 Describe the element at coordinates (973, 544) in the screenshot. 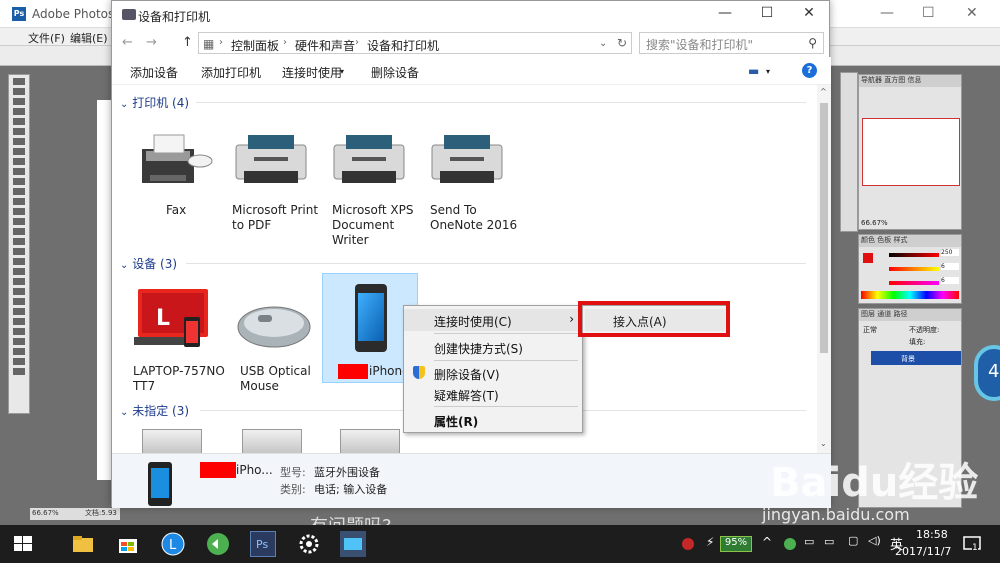

I see `notification-icon: 1` at that location.